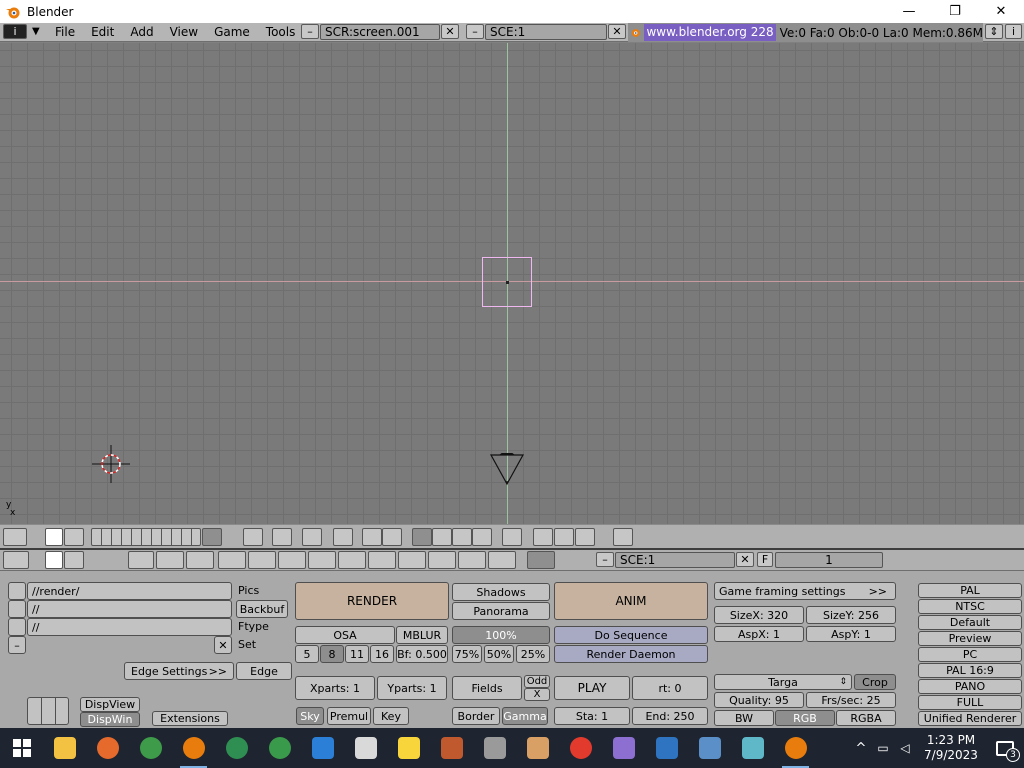 The width and height of the screenshot is (1024, 768). I want to click on object-mode-icon, so click(253, 537).